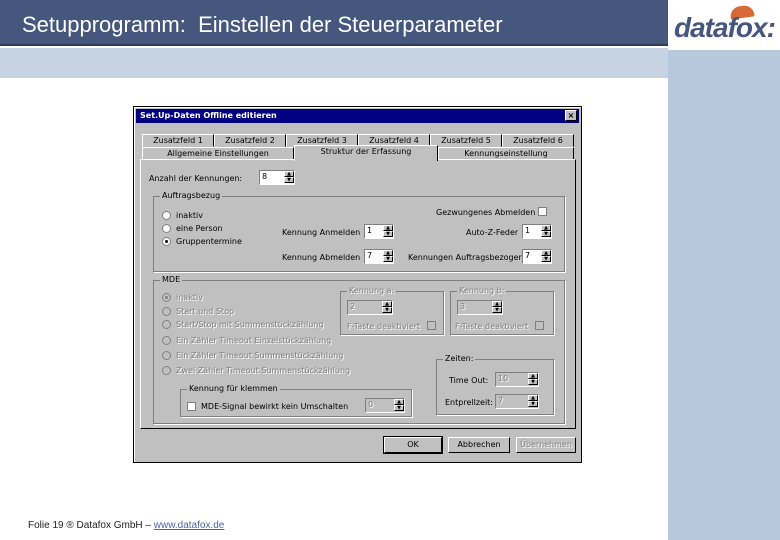 Image resolution: width=780 pixels, height=540 pixels. What do you see at coordinates (372, 290) in the screenshot?
I see `kennung-a-title: Kennung a:` at bounding box center [372, 290].